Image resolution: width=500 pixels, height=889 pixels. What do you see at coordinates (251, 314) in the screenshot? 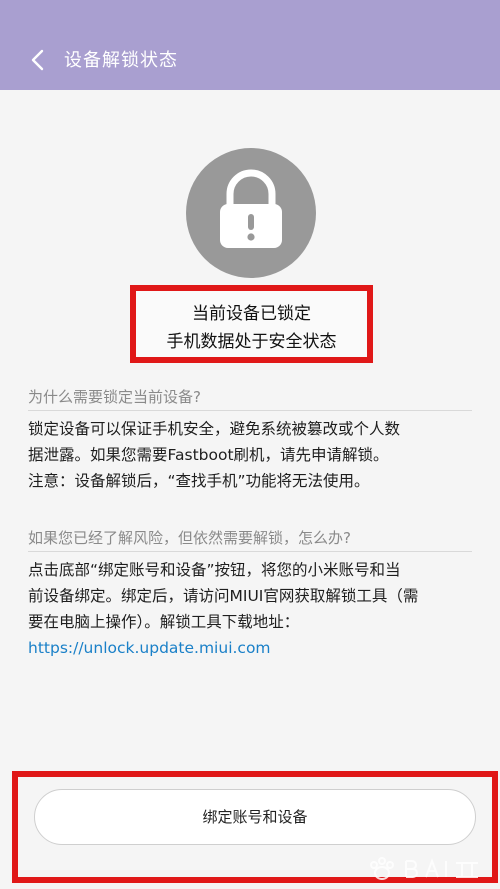
I see `status-line-locked: 当前设备已锁定` at bounding box center [251, 314].